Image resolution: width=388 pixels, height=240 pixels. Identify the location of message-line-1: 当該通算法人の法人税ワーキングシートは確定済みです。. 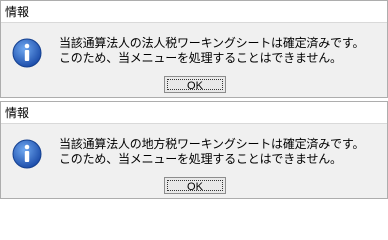
(212, 43).